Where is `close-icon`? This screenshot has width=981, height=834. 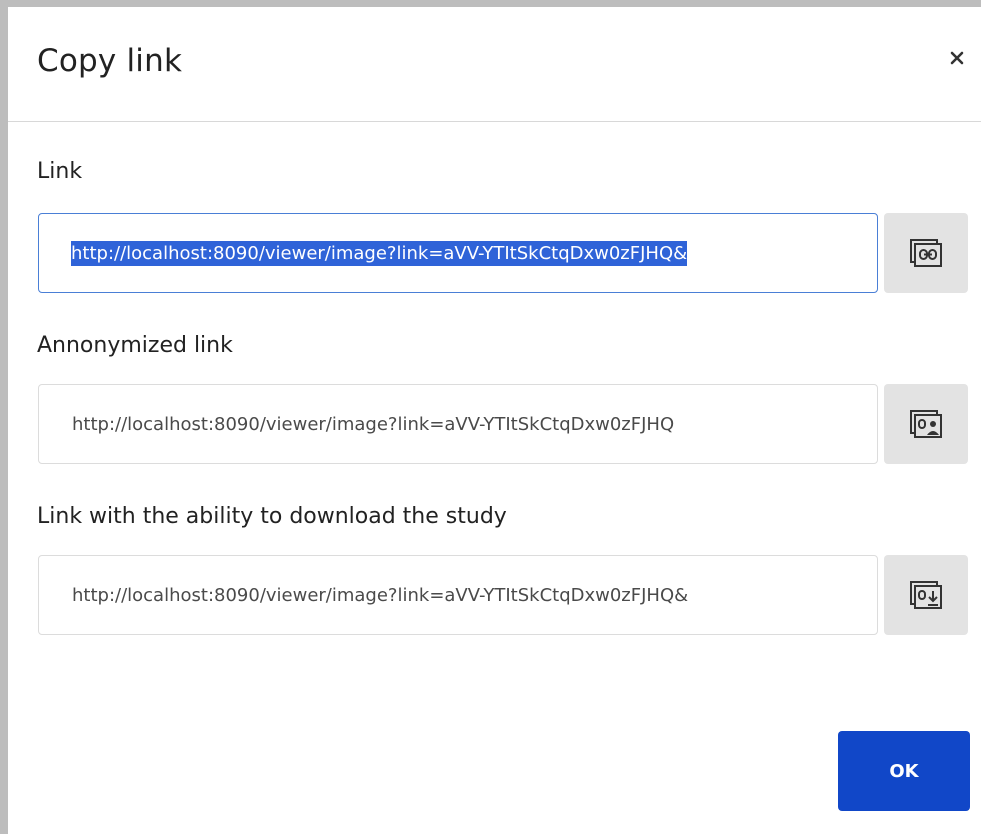
close-icon is located at coordinates (957, 58).